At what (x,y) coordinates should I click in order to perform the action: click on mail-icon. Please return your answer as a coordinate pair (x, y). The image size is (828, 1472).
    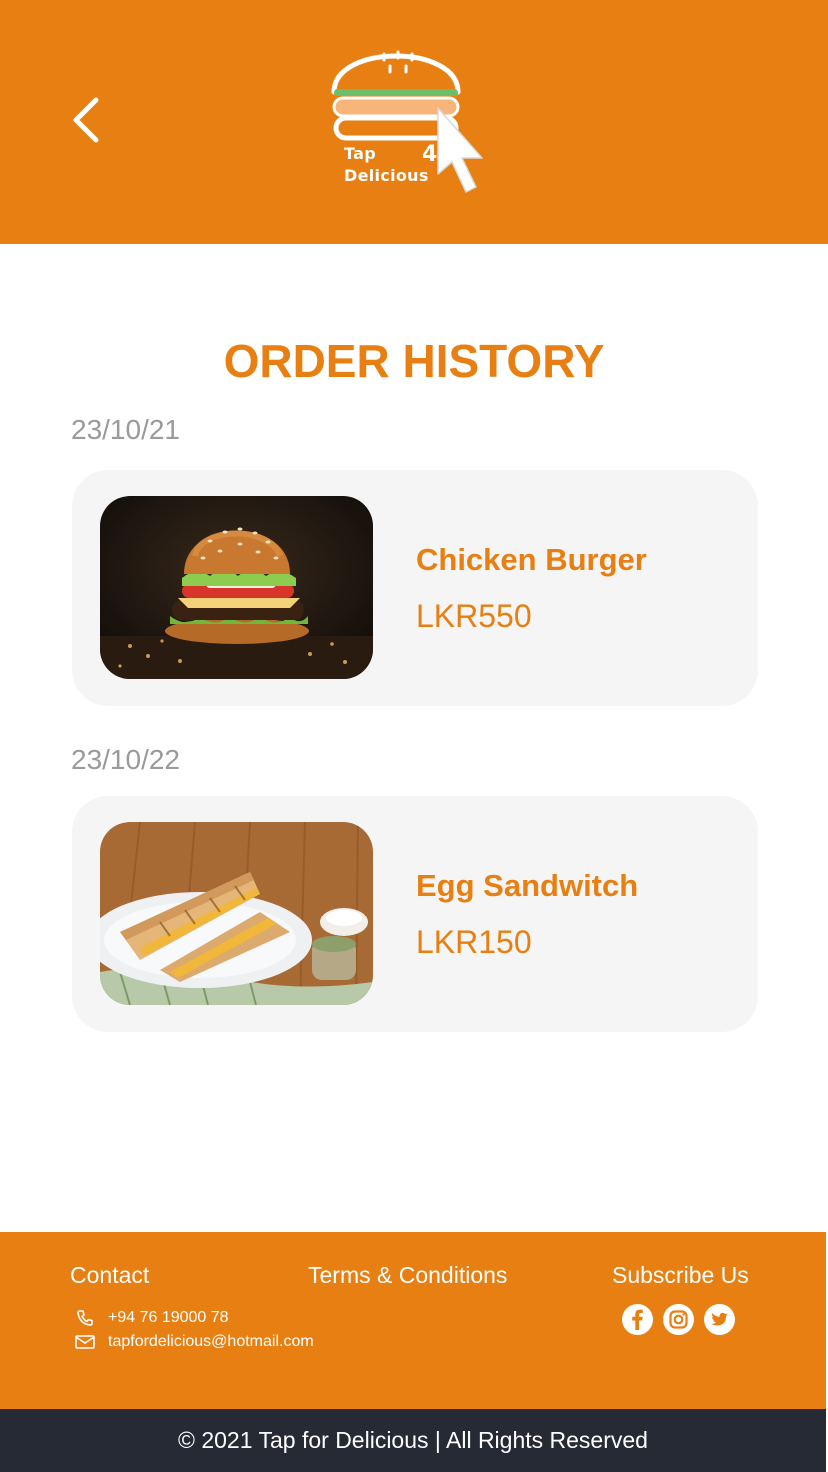
    Looking at the image, I should click on (85, 1342).